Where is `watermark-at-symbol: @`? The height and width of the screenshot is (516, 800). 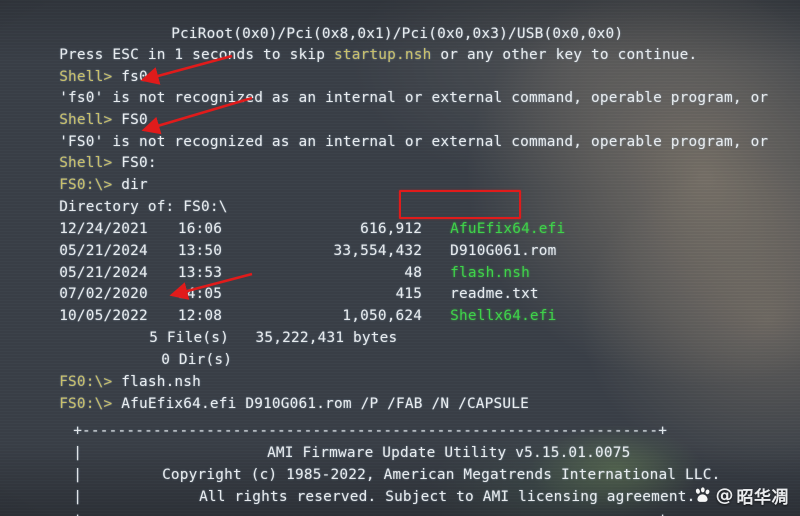 watermark-at-symbol: @ is located at coordinates (724, 495).